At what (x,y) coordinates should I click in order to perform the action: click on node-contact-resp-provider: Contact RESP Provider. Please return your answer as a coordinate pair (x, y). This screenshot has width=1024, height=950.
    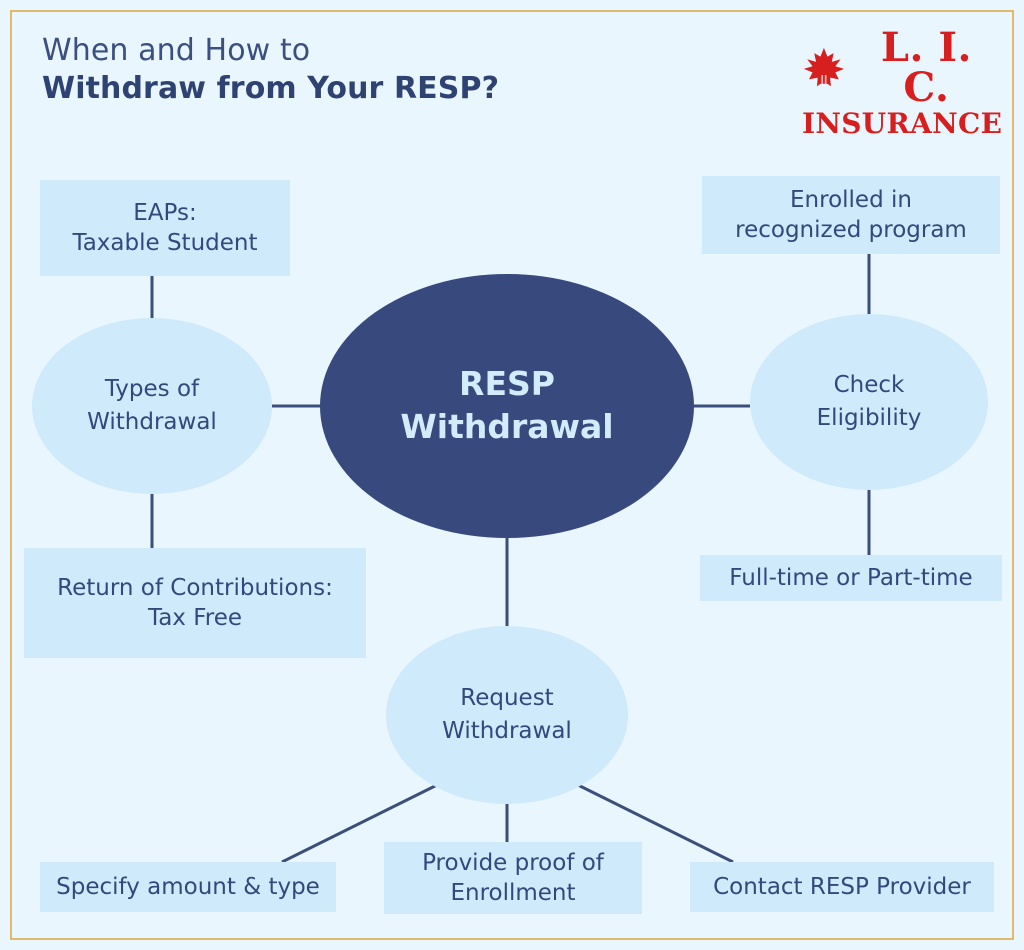
    Looking at the image, I should click on (842, 887).